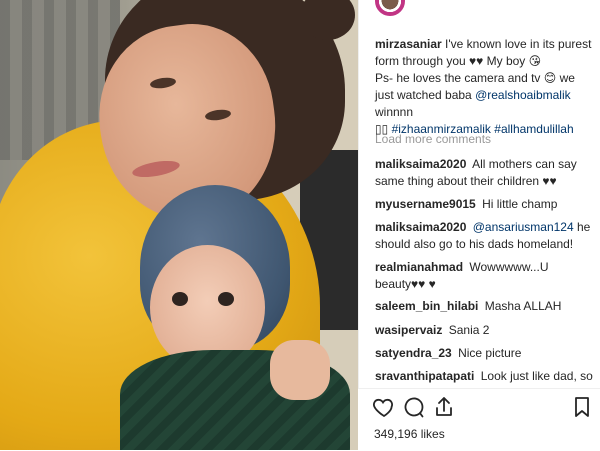 The image size is (600, 451). I want to click on comment-item: satyendra_23 Nice picture, so click(484, 353).